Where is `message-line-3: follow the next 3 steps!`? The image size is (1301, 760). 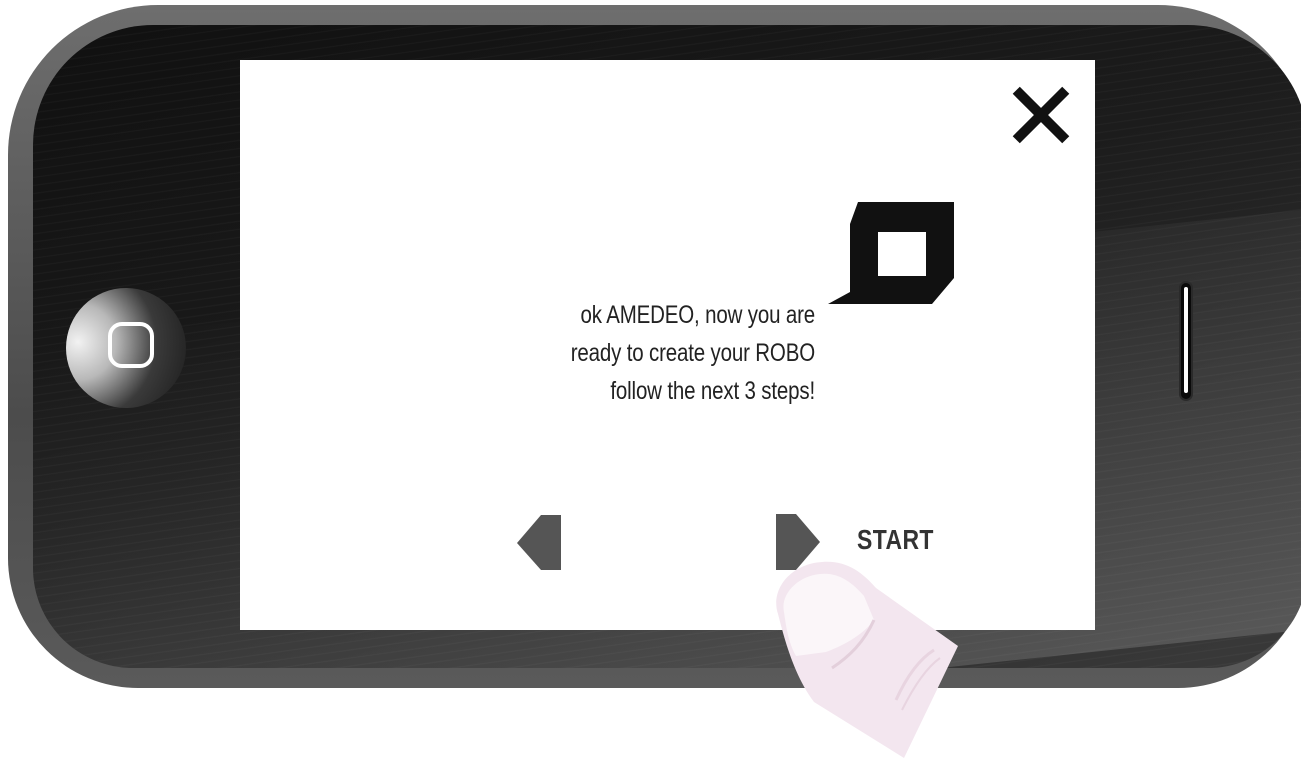
message-line-3: follow the next 3 steps! is located at coordinates (712, 391).